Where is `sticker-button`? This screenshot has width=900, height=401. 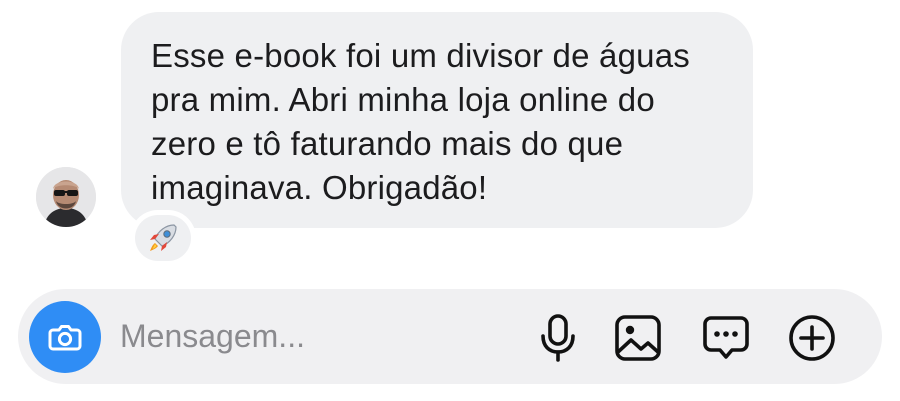 sticker-button is located at coordinates (726, 338).